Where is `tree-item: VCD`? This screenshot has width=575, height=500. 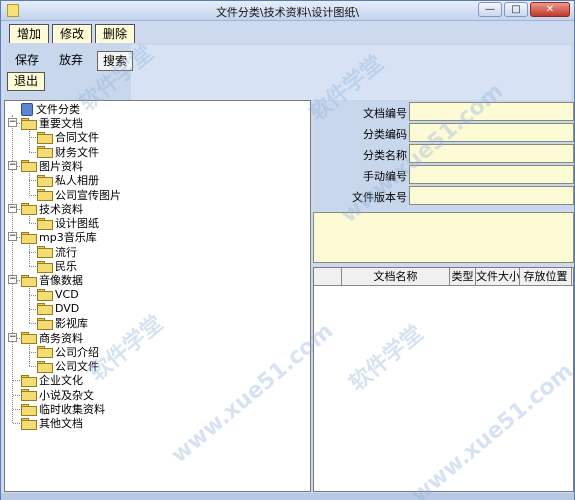 tree-item: VCD is located at coordinates (58, 295).